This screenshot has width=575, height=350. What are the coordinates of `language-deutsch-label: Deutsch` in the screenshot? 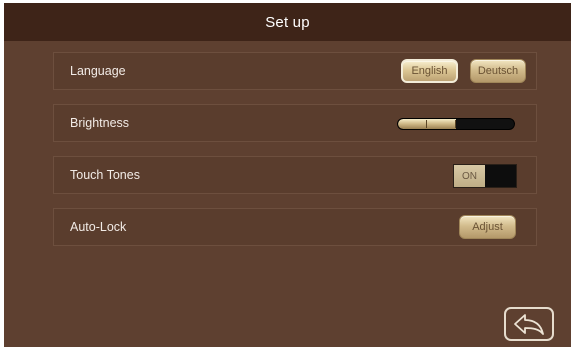 It's located at (498, 71).